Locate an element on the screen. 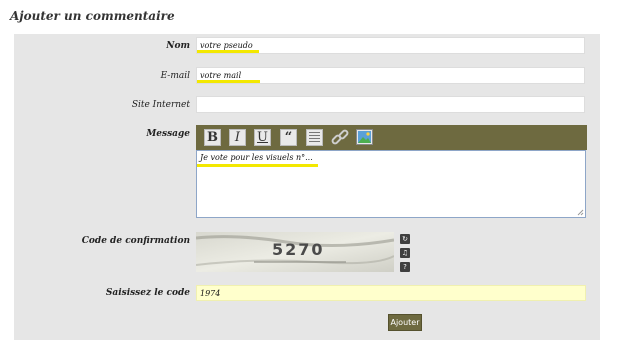 This screenshot has width=634, height=350. website-field is located at coordinates (390, 104).